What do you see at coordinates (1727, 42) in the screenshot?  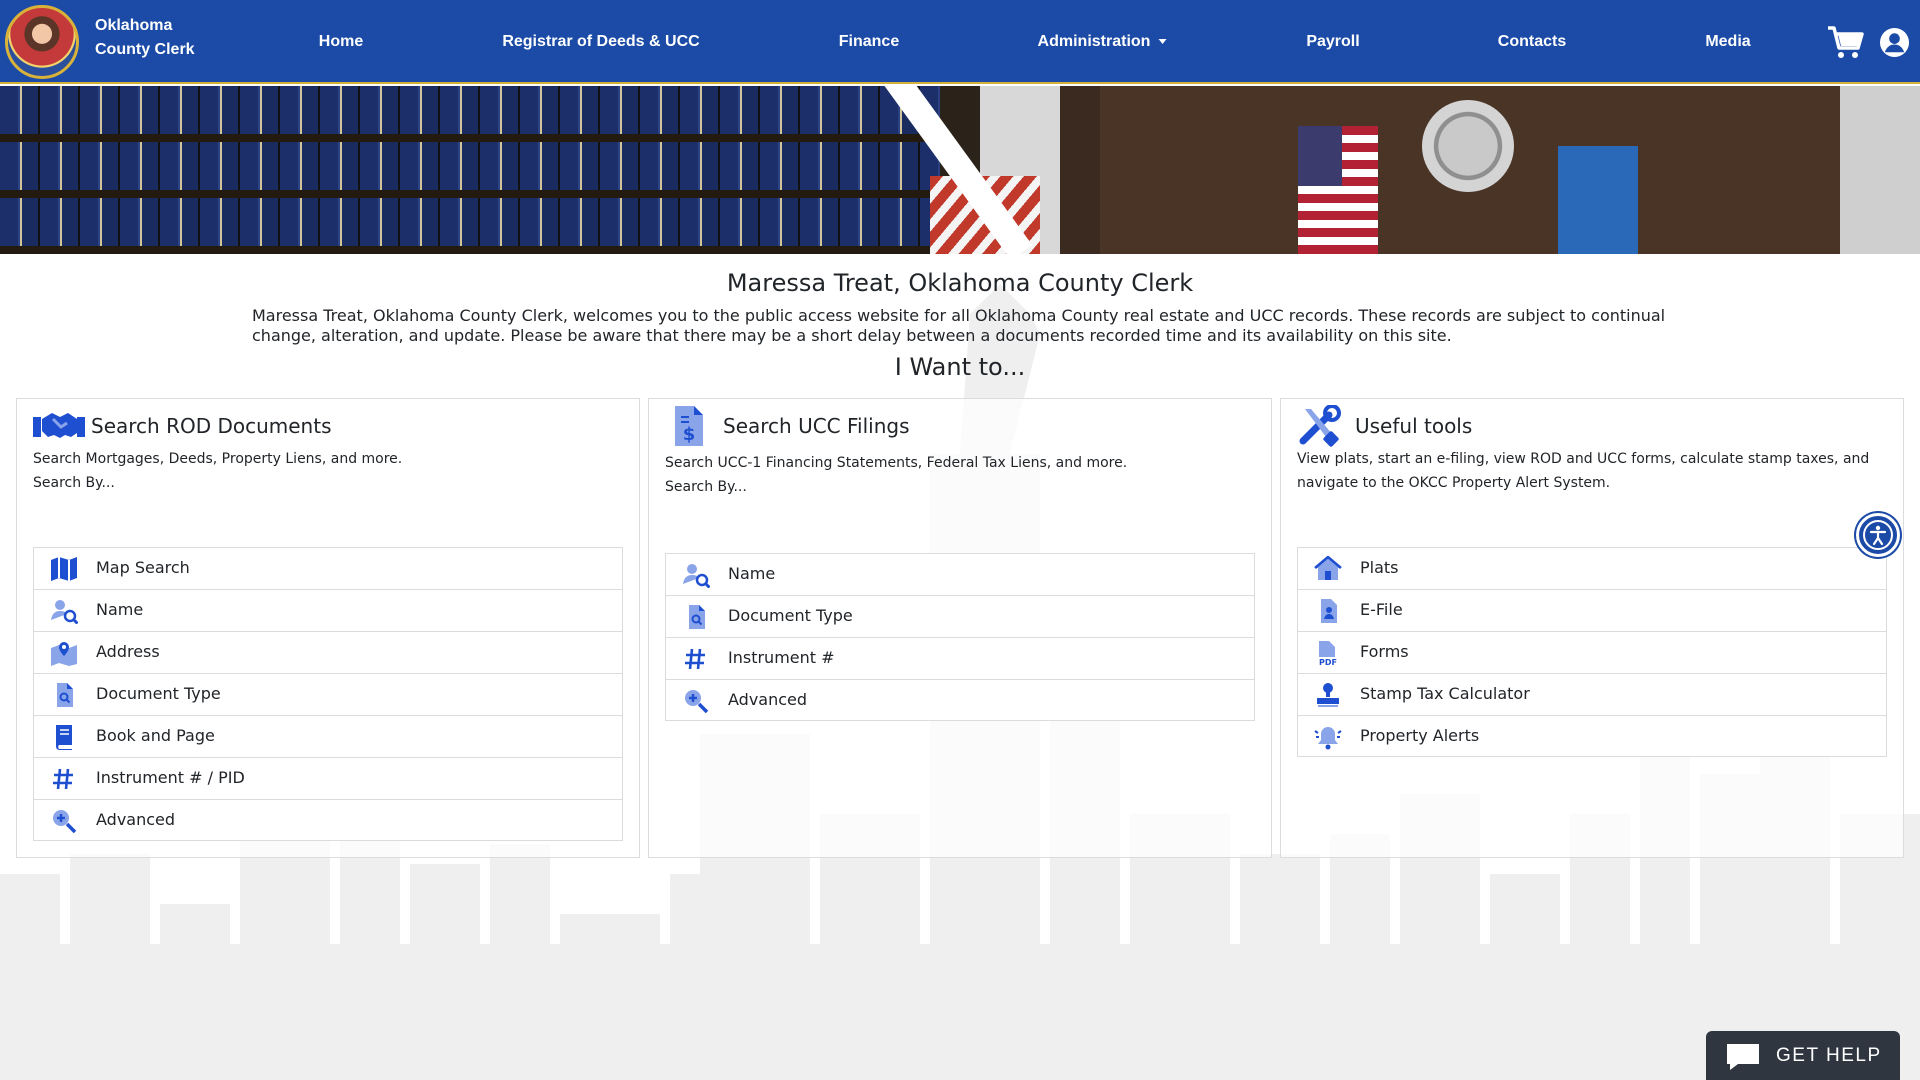 I see `nav-media: Media` at bounding box center [1727, 42].